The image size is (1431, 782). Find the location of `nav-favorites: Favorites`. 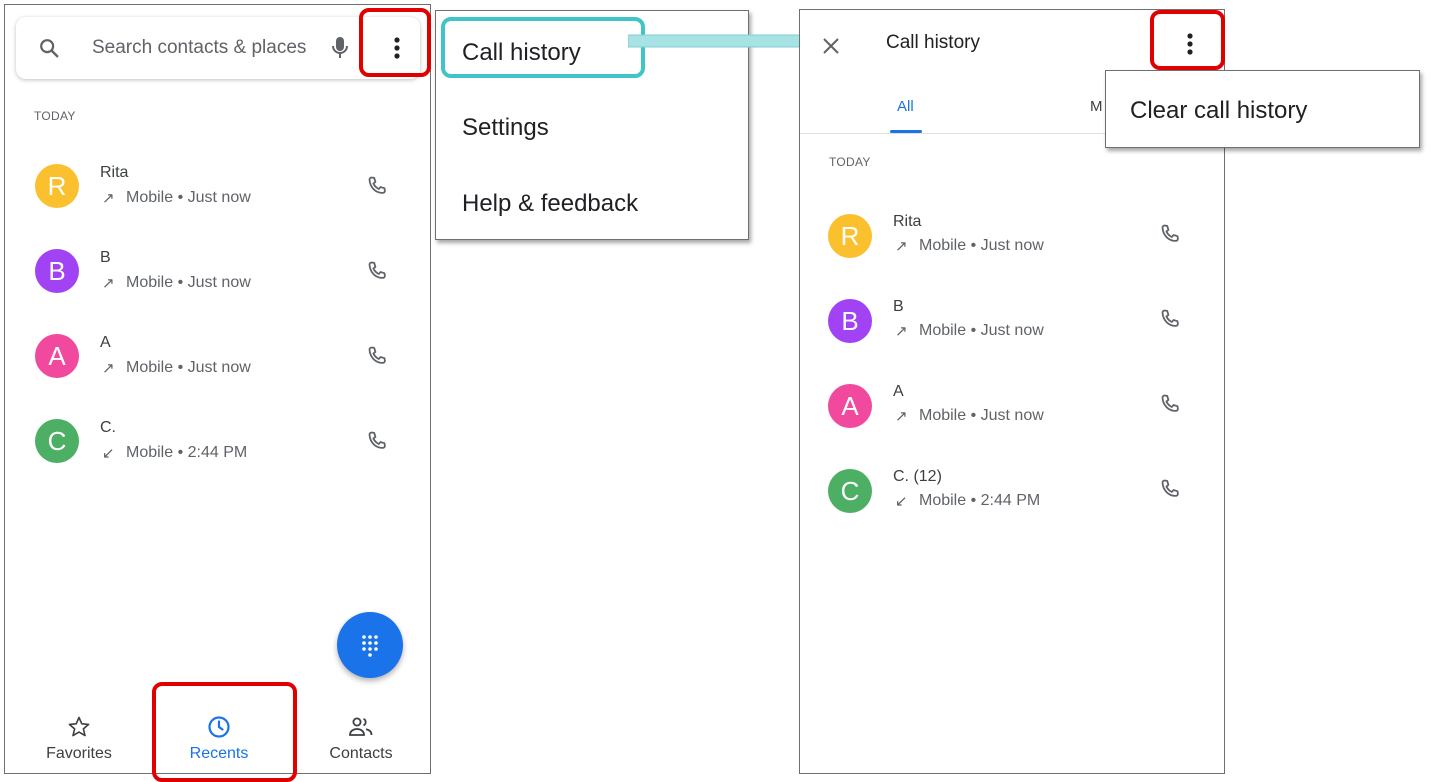

nav-favorites: Favorites is located at coordinates (79, 739).